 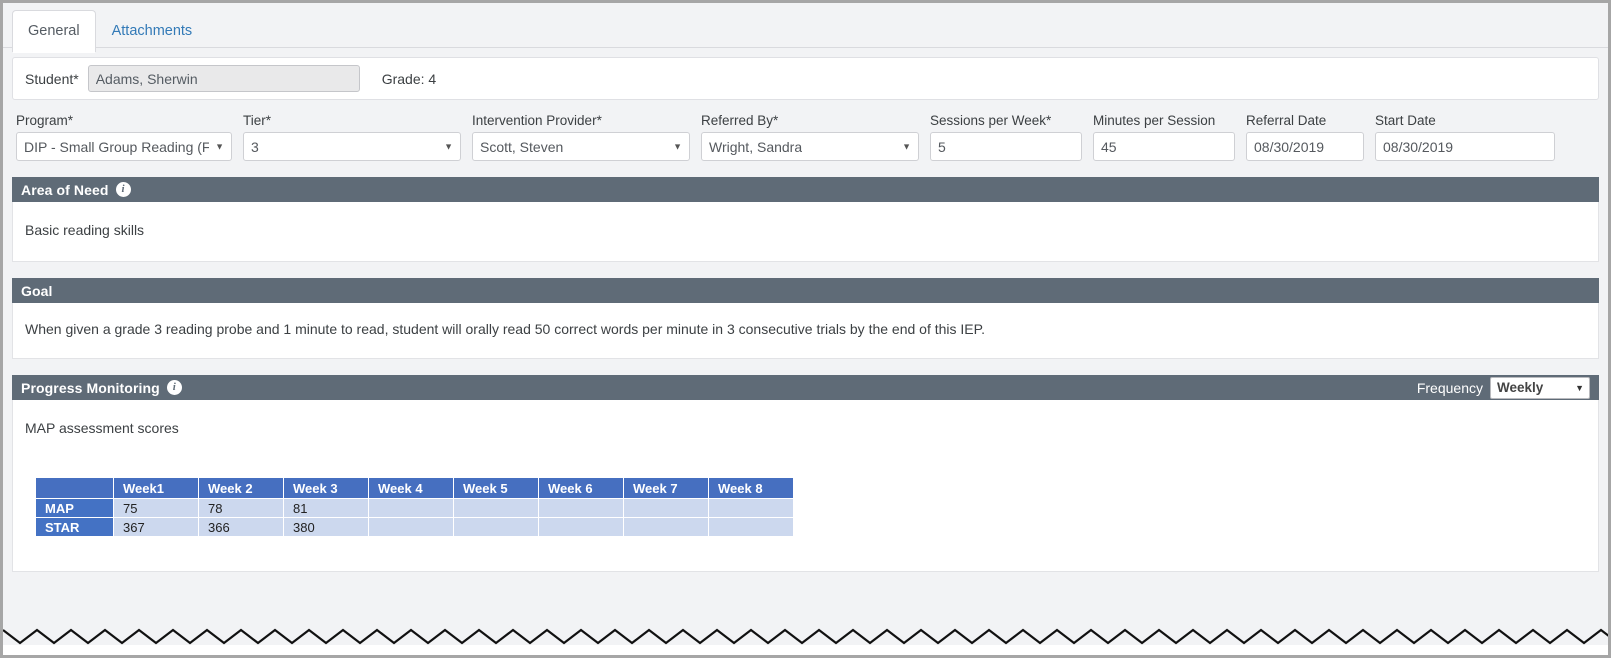 I want to click on tier-select: 3 ▼, so click(x=352, y=146).